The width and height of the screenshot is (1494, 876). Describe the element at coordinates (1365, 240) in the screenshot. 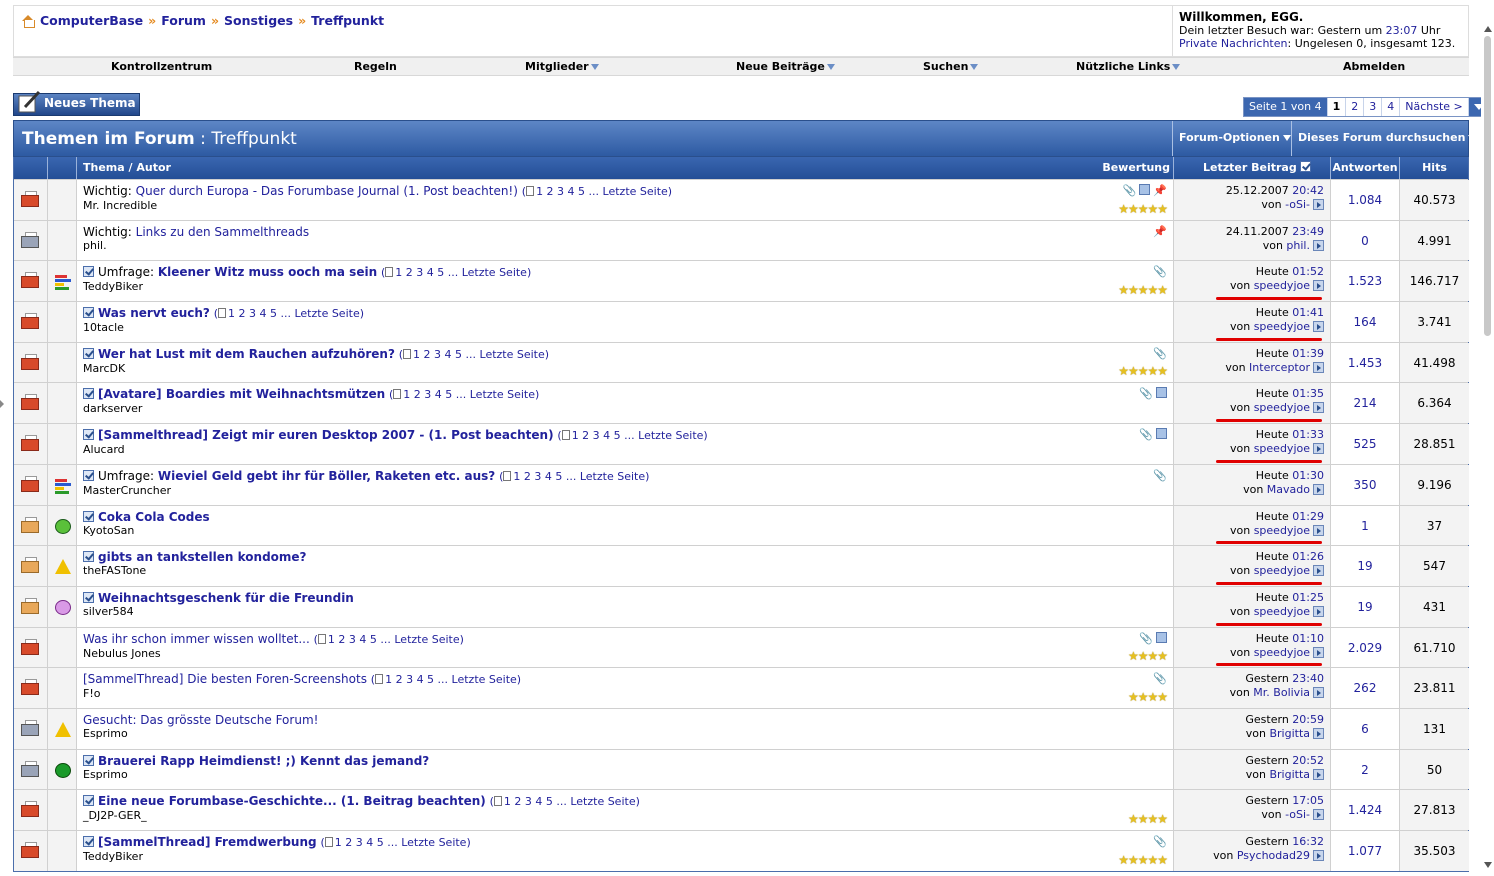

I see `reply-count: 0` at that location.